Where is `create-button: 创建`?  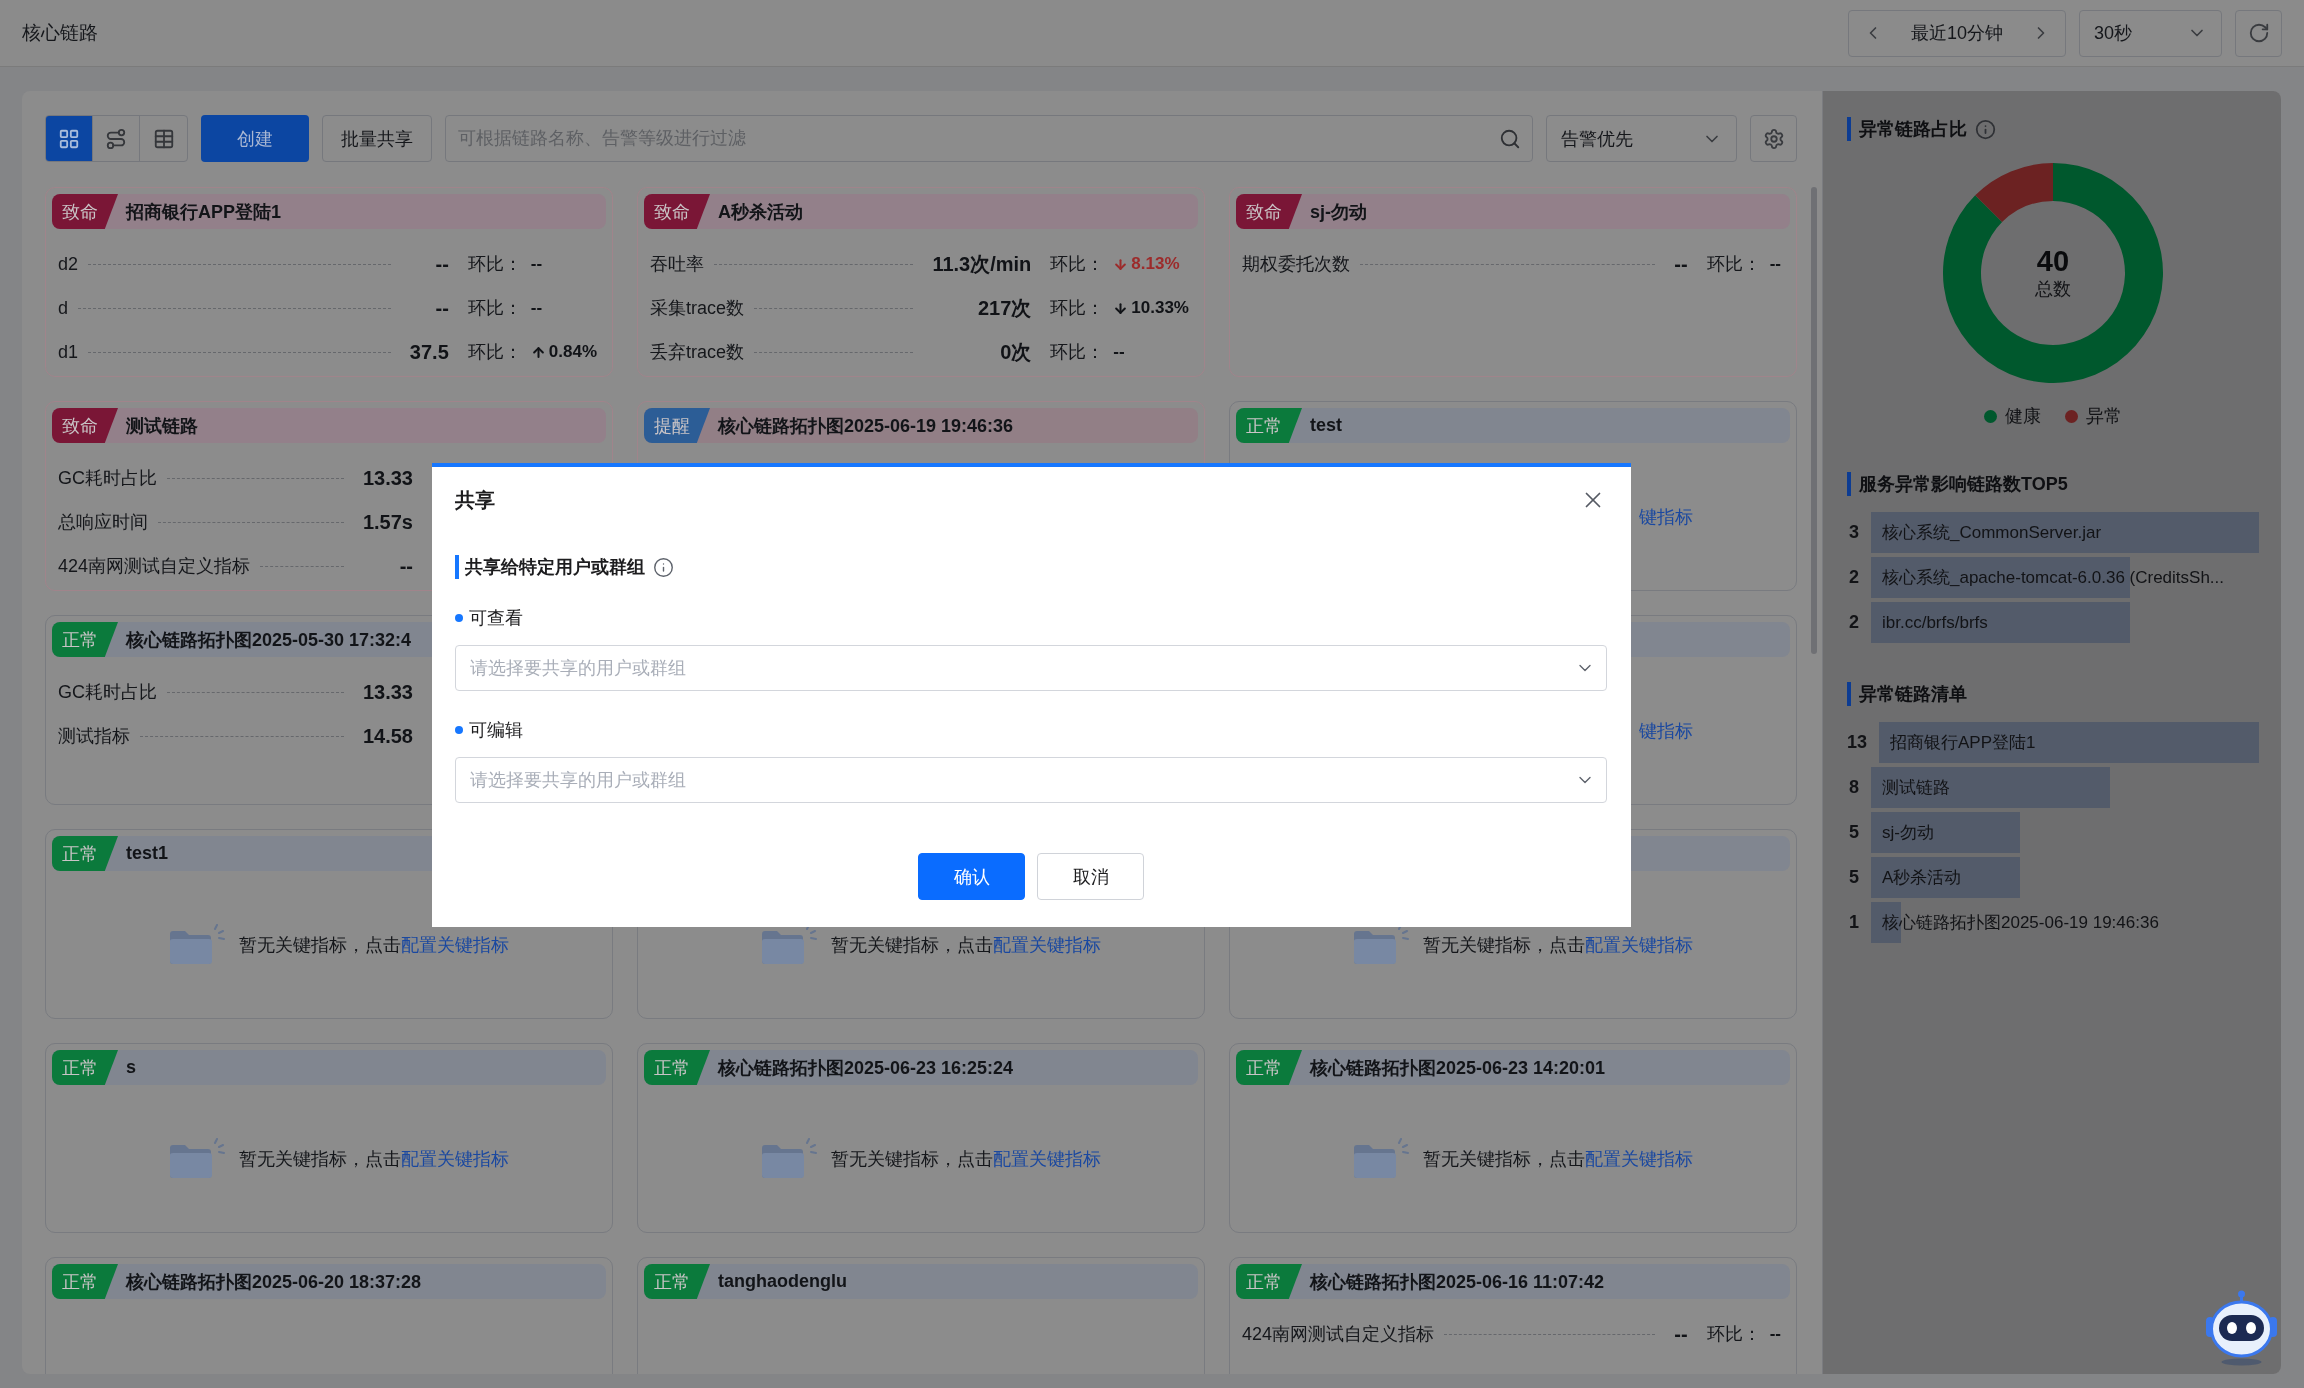 create-button: 创建 is located at coordinates (255, 138).